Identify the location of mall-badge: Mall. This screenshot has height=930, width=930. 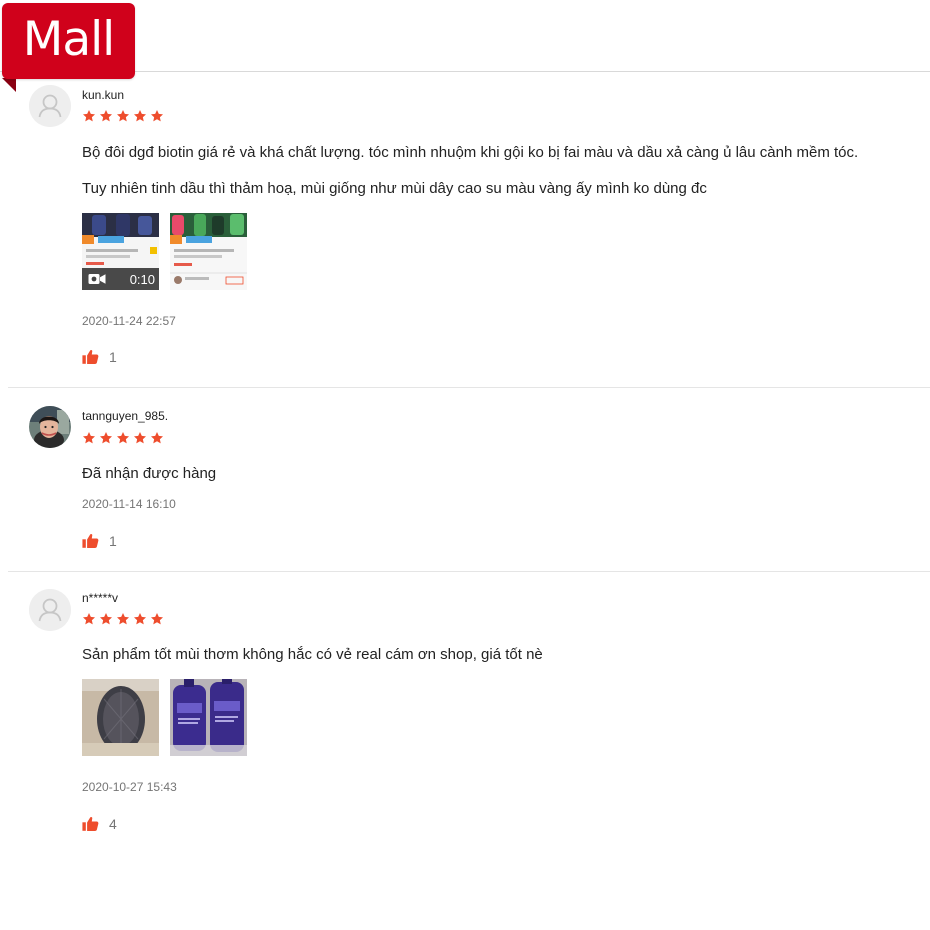
(68, 41).